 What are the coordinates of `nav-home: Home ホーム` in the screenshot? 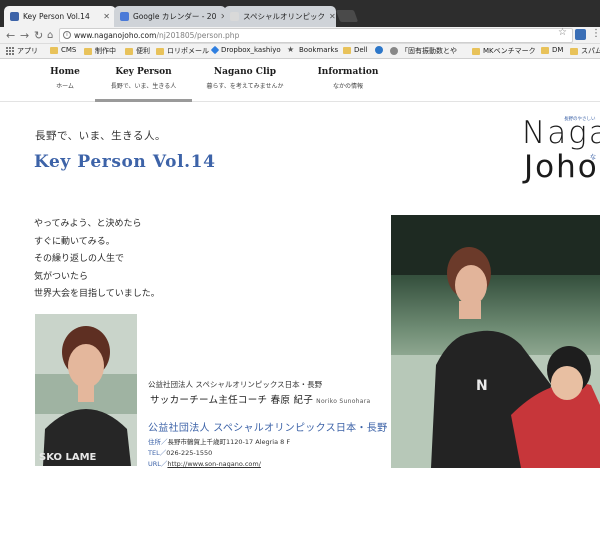 It's located at (65, 78).